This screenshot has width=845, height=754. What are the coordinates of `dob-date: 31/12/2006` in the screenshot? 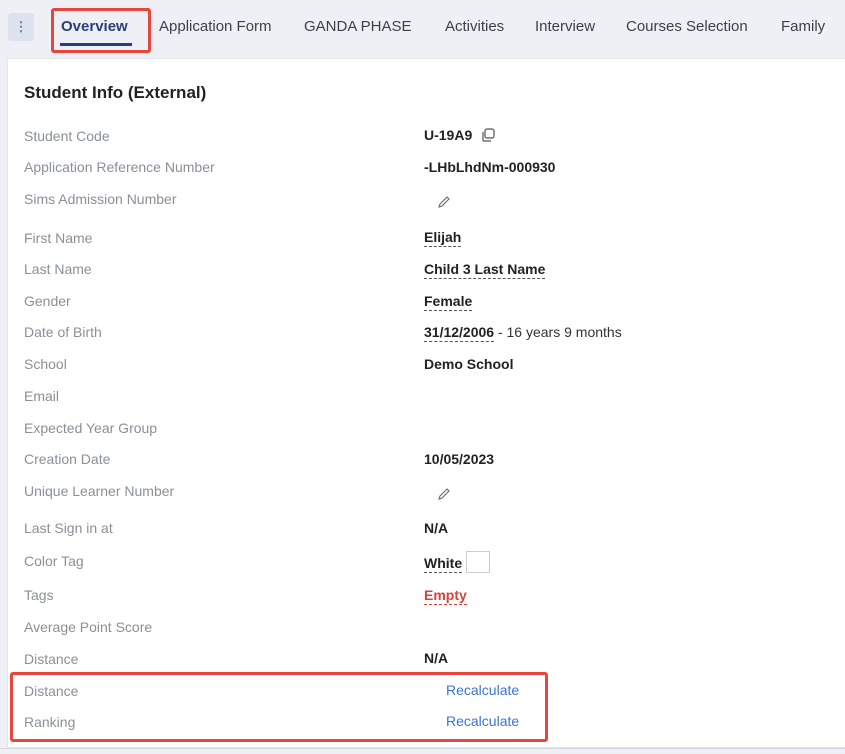 It's located at (459, 333).